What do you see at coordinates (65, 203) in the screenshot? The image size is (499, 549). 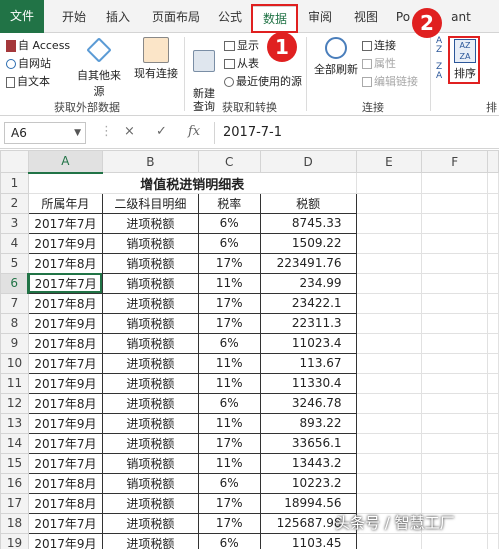 I see `header-cell: 所属年月` at bounding box center [65, 203].